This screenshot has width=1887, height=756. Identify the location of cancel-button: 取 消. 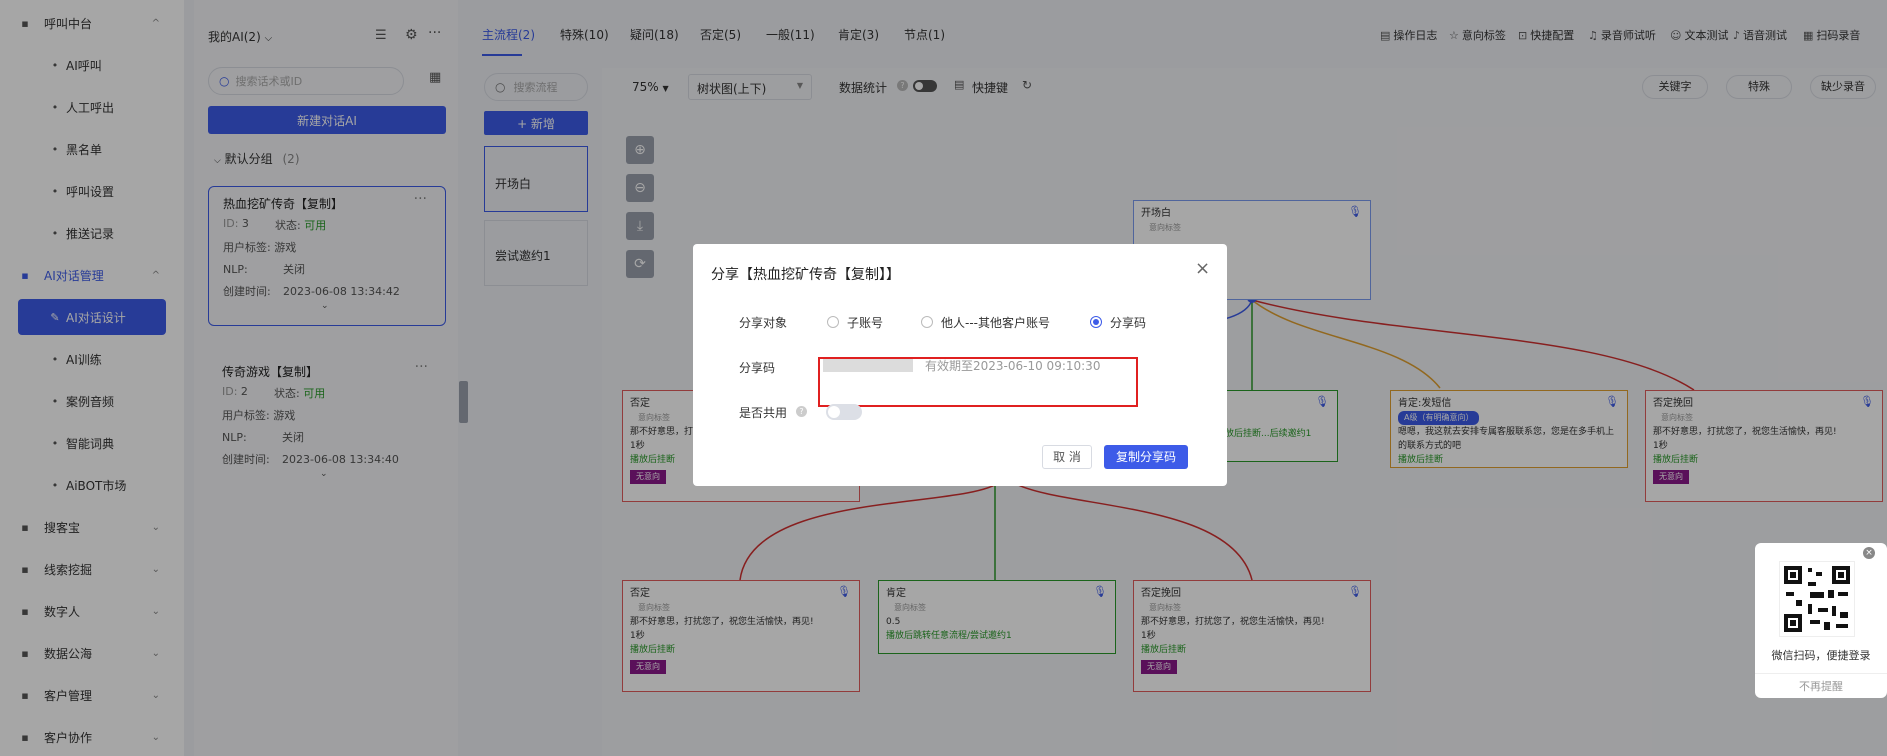
(1067, 457).